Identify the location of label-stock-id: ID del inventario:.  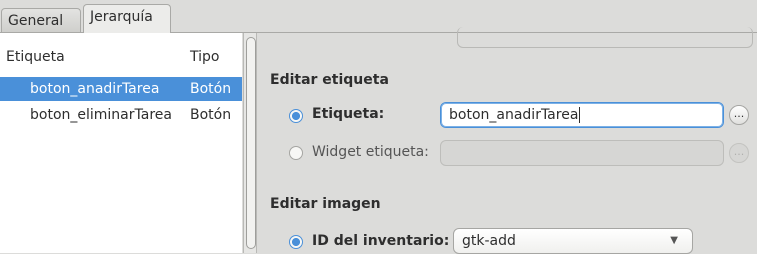
(380, 241).